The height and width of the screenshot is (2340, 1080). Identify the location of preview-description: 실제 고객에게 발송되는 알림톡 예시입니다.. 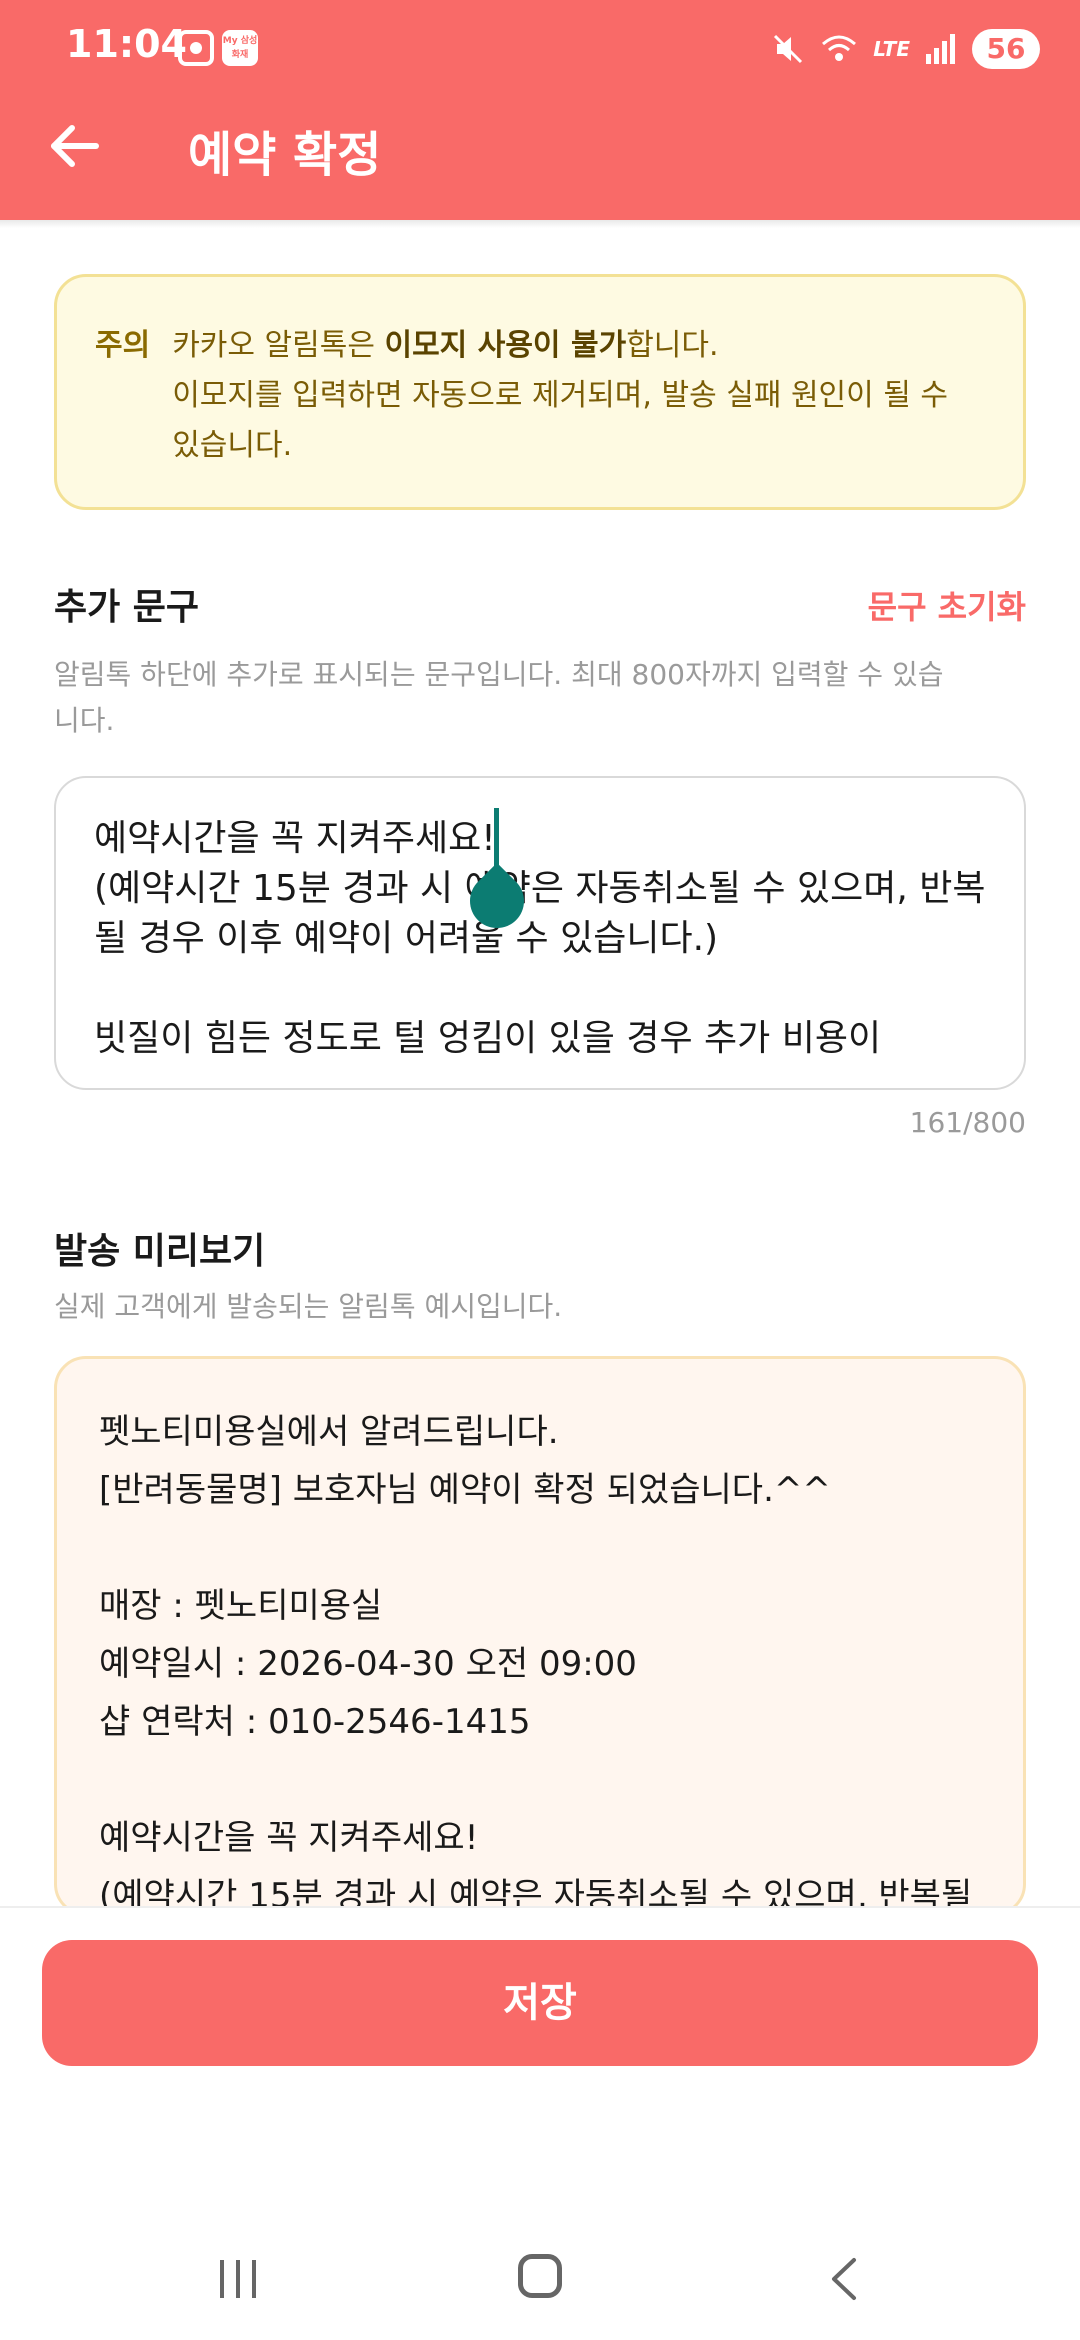
(308, 1306).